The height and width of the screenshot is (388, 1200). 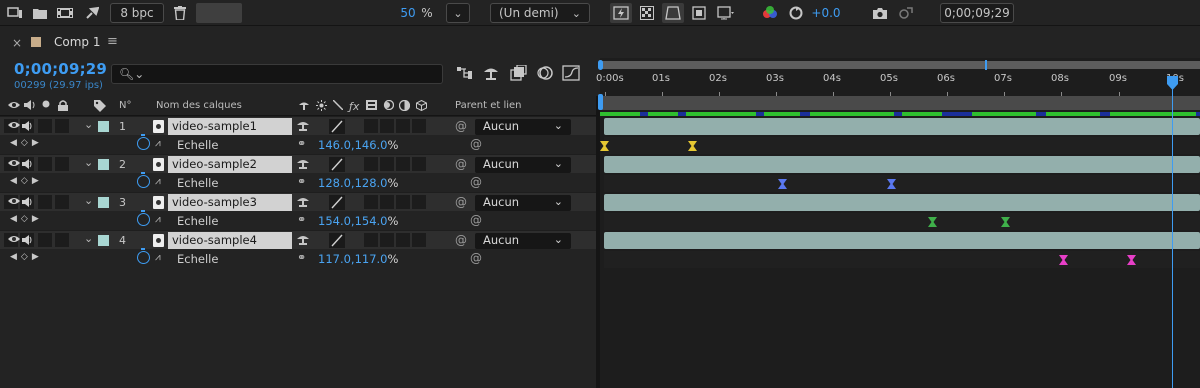 I want to click on work-area-bar, so click(x=899, y=102).